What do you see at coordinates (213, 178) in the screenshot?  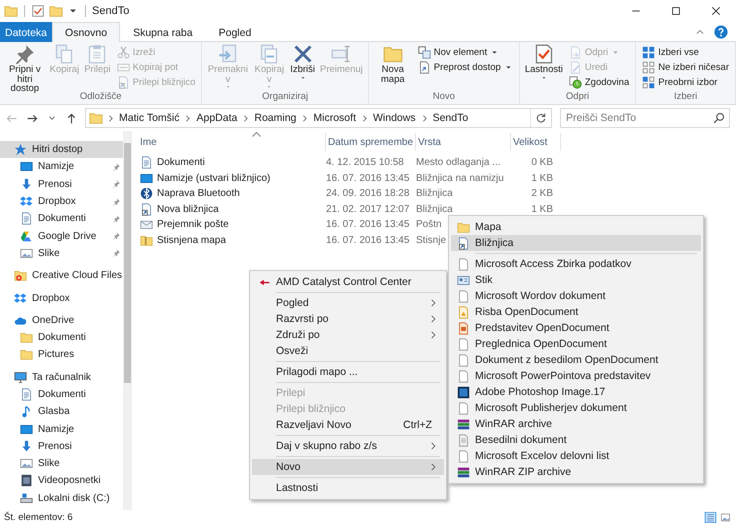 I see `file-name: Namizje (ustvari bližnjico)` at bounding box center [213, 178].